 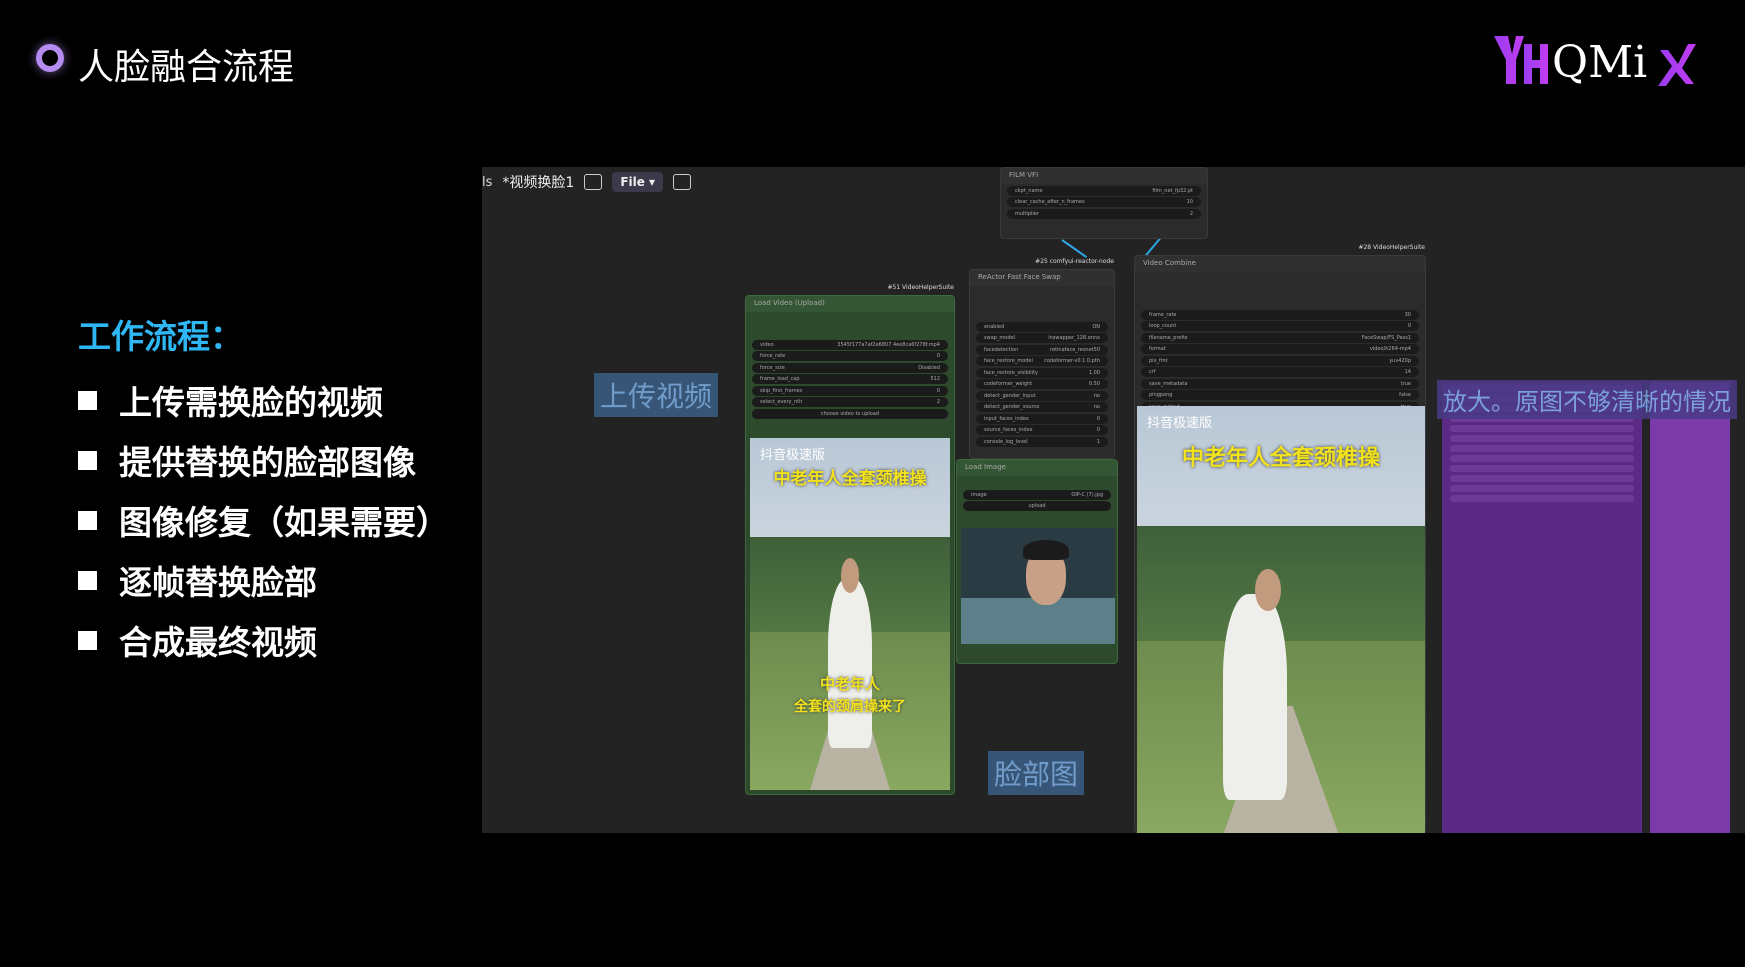 What do you see at coordinates (1280, 360) in the screenshot?
I see `widget-row: pix_fmt yuv420p` at bounding box center [1280, 360].